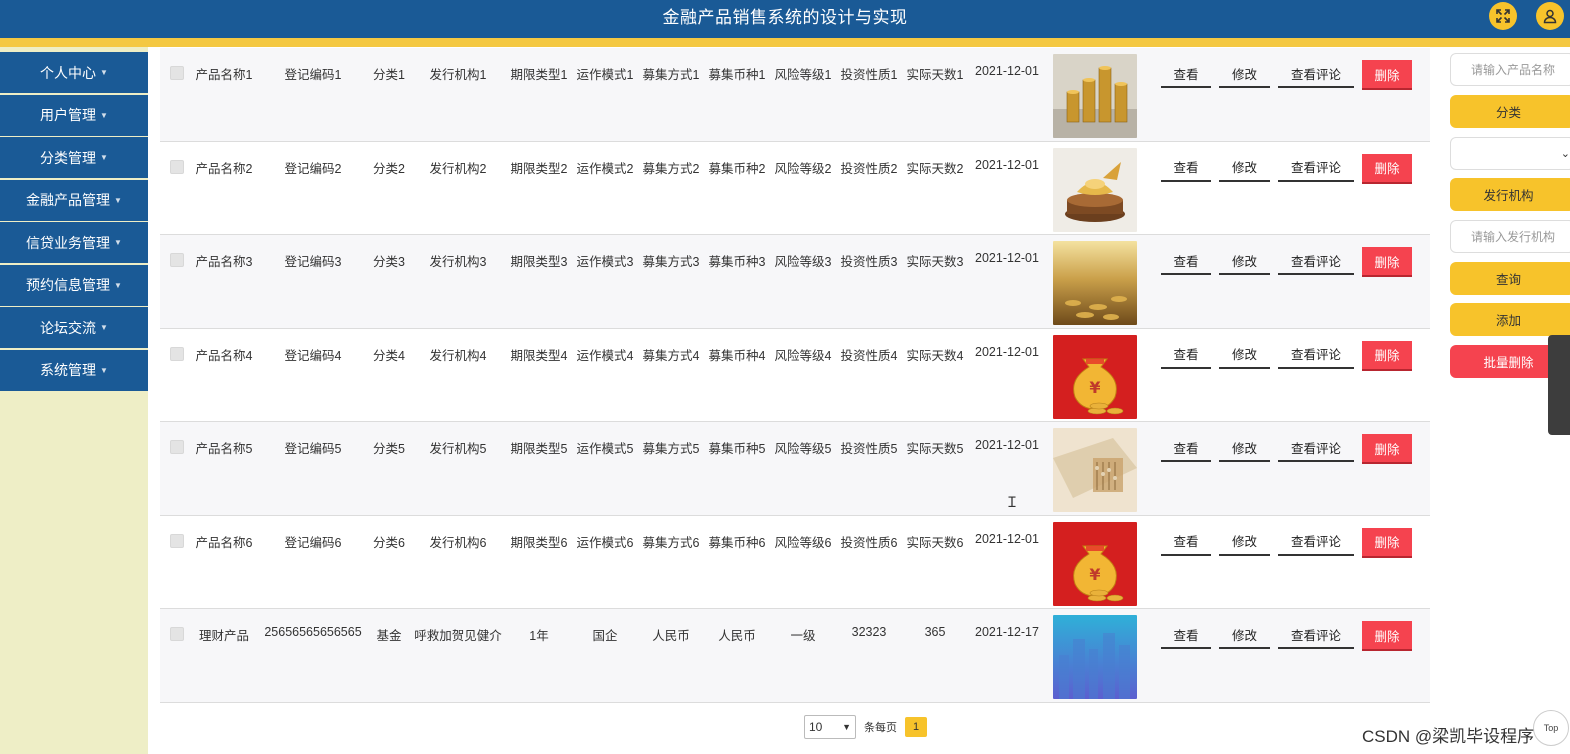 The height and width of the screenshot is (754, 1570). What do you see at coordinates (671, 636) in the screenshot?
I see `raise-method-cell: 人民币` at bounding box center [671, 636].